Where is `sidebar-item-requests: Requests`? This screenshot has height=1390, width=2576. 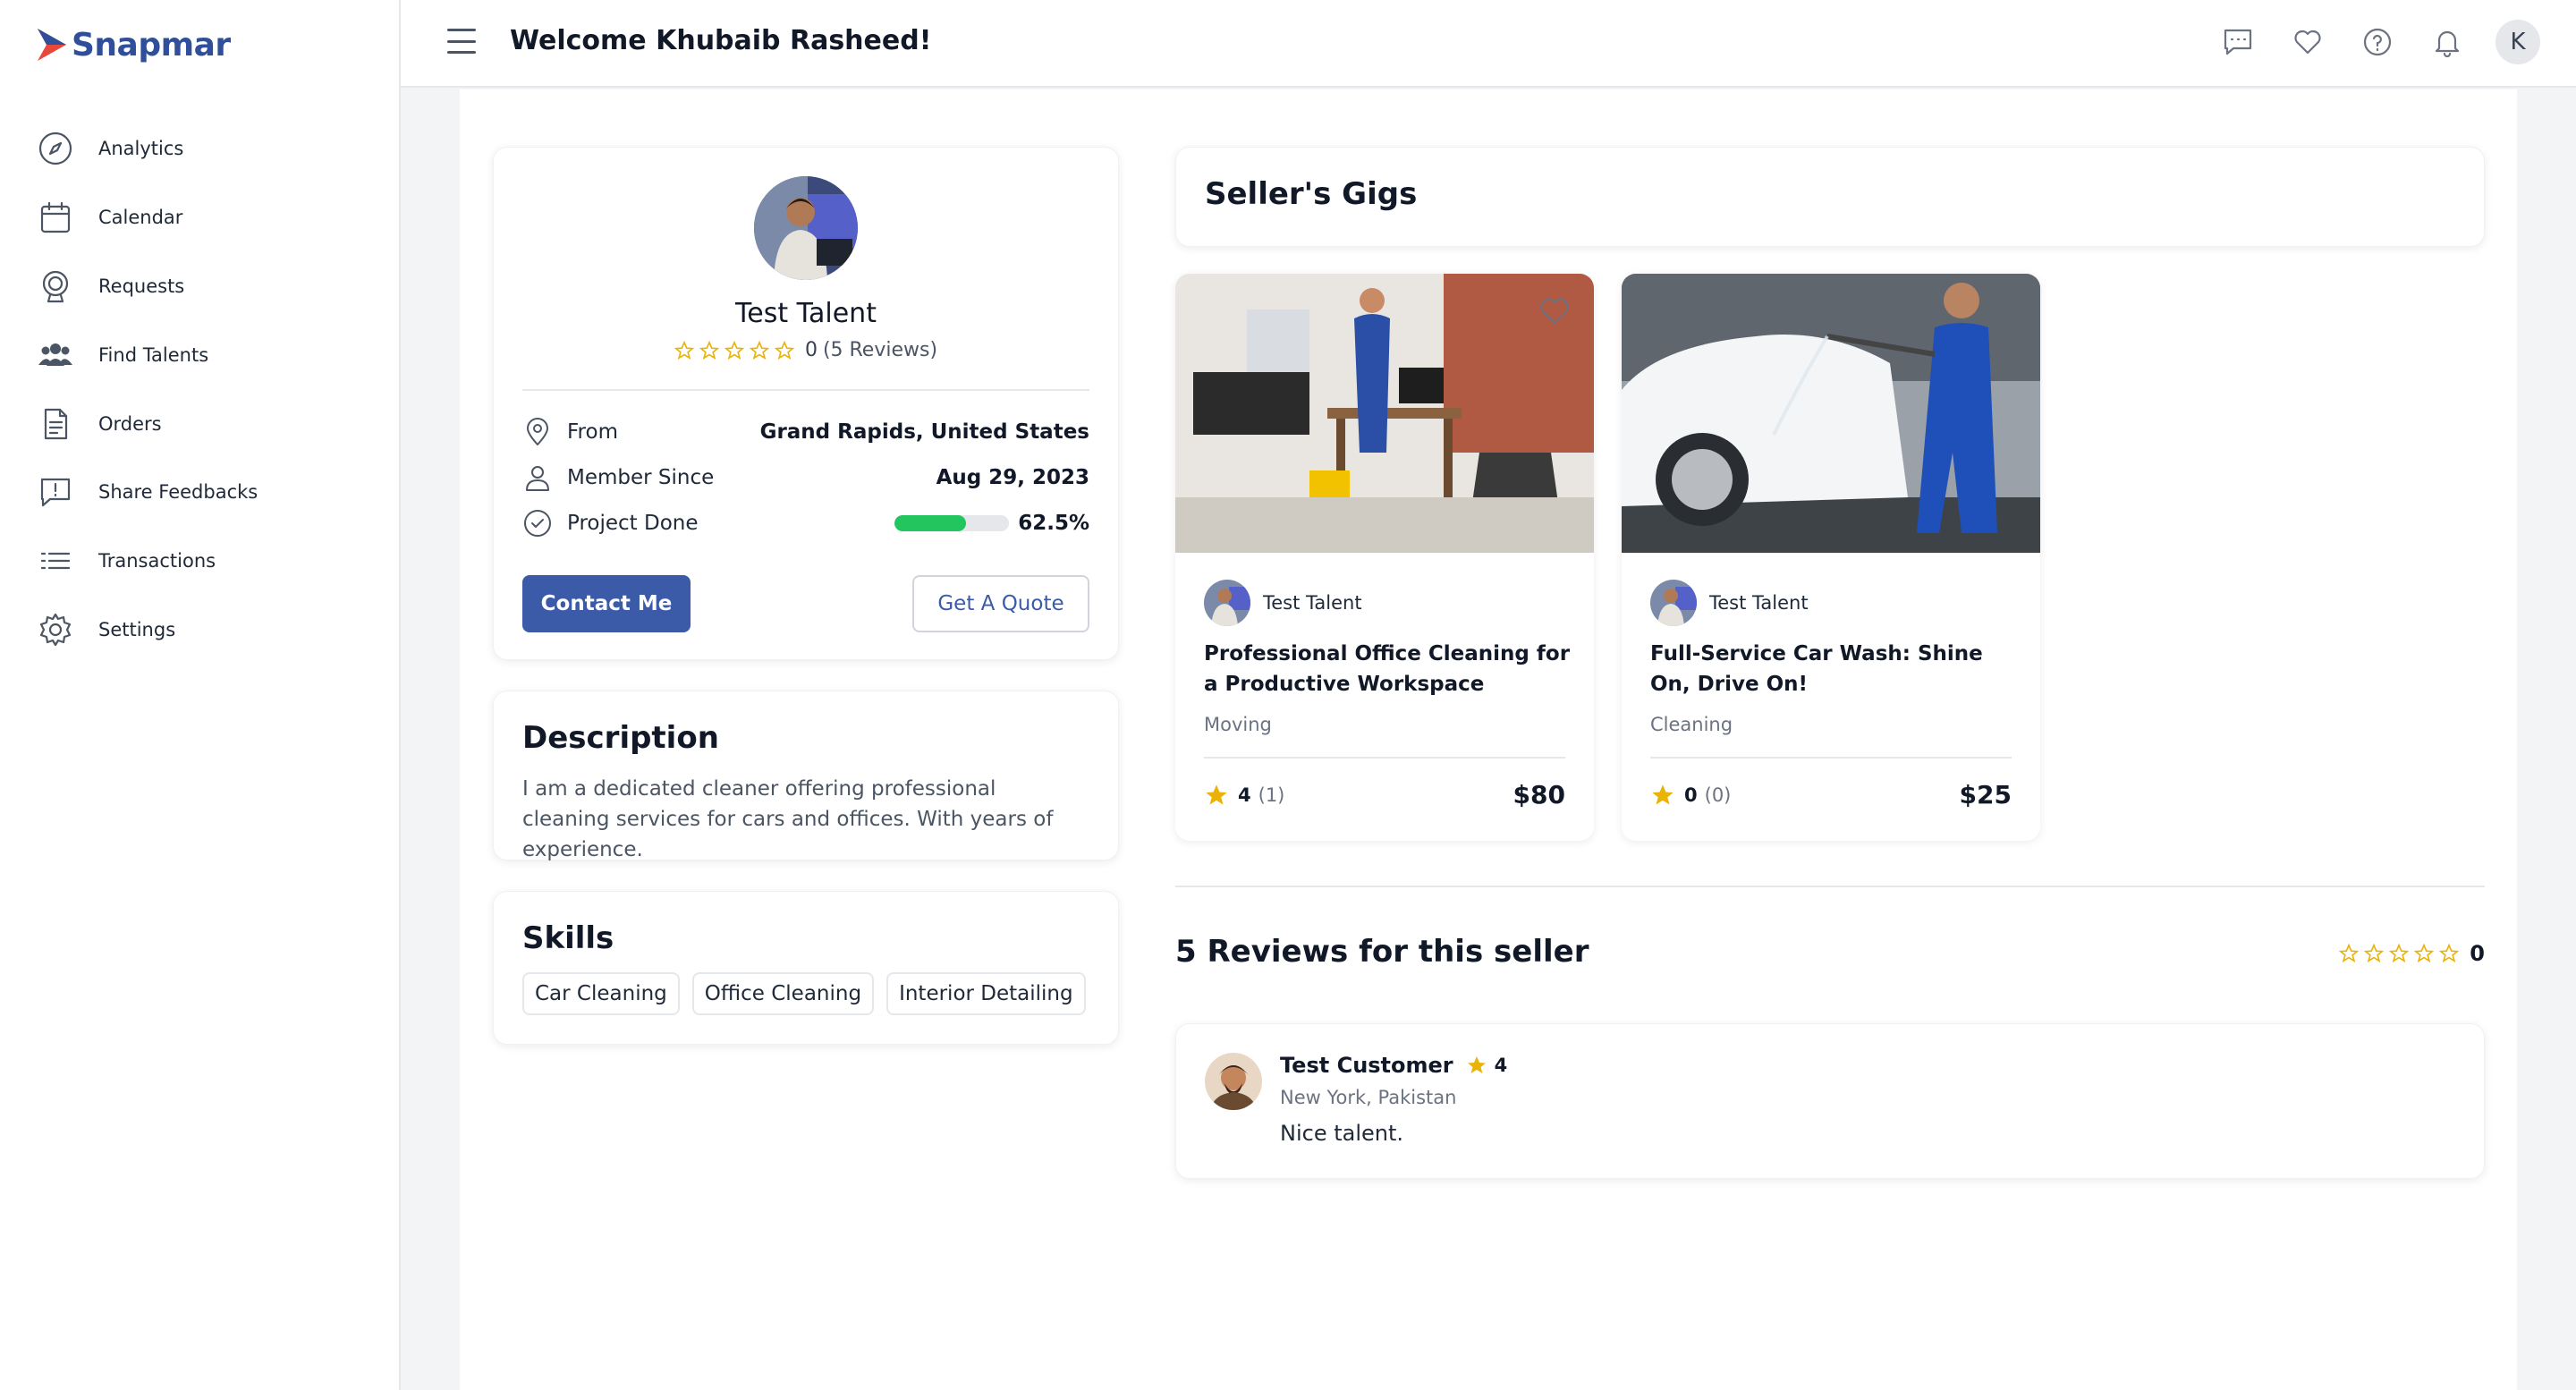
sidebar-item-requests: Requests is located at coordinates (147, 286).